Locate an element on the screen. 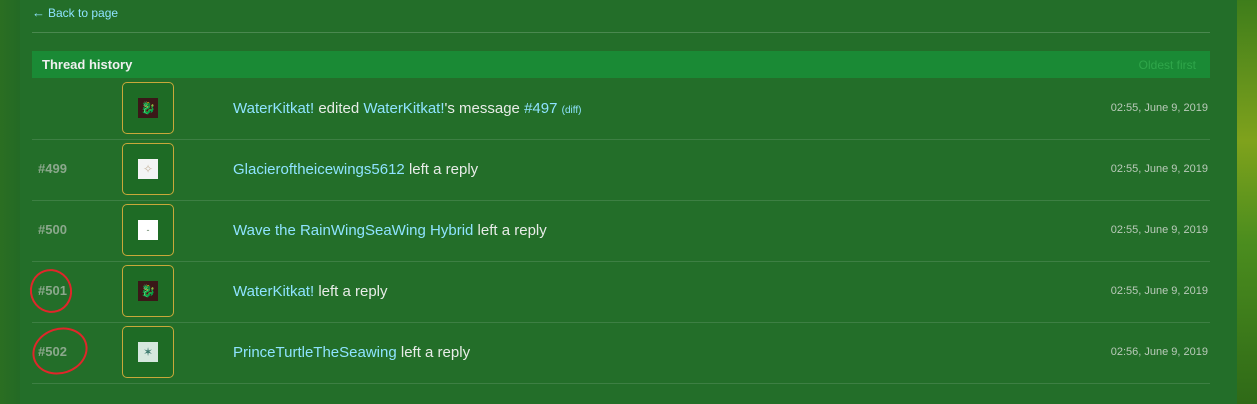  back-link-label: Back to page is located at coordinates (83, 12).